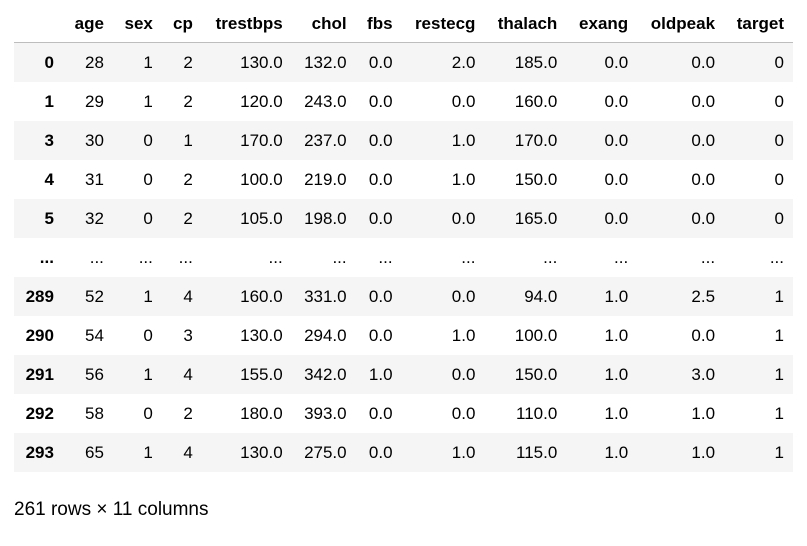 The width and height of the screenshot is (807, 546). What do you see at coordinates (94, 62) in the screenshot?
I see `cell-age: 28` at bounding box center [94, 62].